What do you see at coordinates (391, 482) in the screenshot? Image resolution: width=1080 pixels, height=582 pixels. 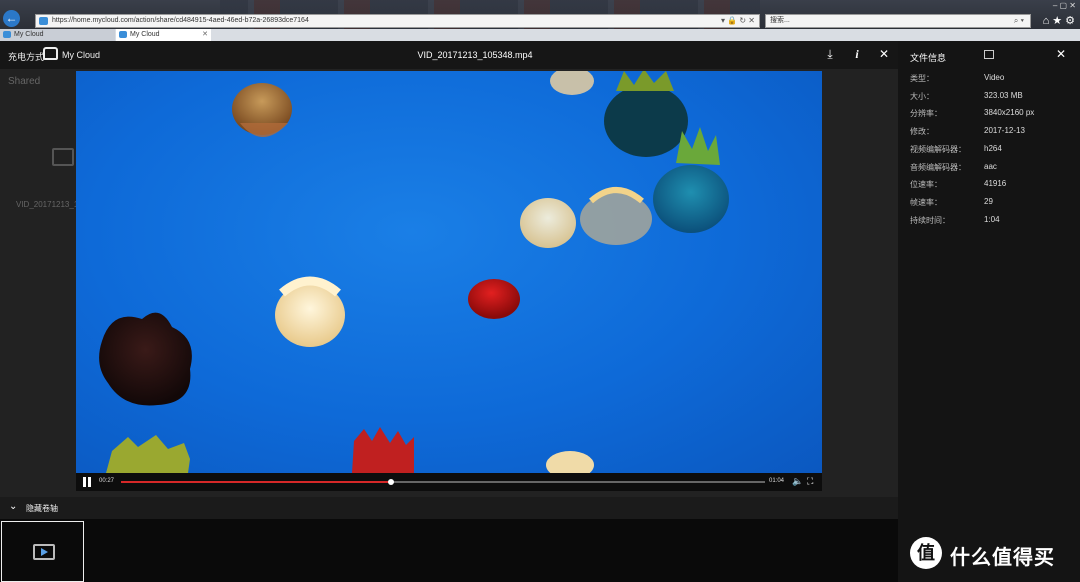 I see `seek-handle` at bounding box center [391, 482].